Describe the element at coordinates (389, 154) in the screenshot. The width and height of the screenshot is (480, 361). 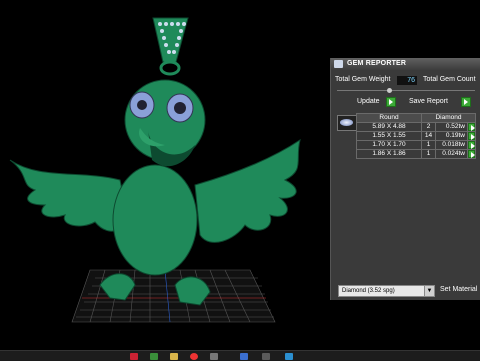
I see `gem-size: 1.86 X 1.86` at that location.